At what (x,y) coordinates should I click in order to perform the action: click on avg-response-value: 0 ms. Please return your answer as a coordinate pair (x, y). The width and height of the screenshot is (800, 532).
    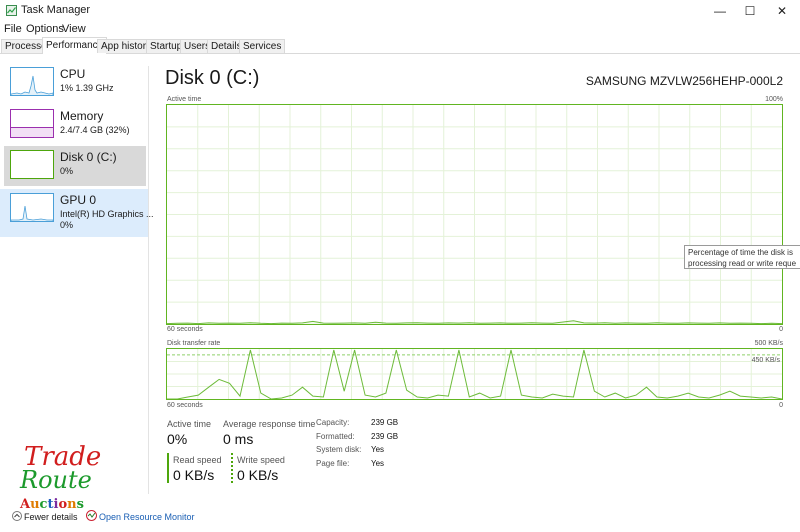
    Looking at the image, I should click on (238, 439).